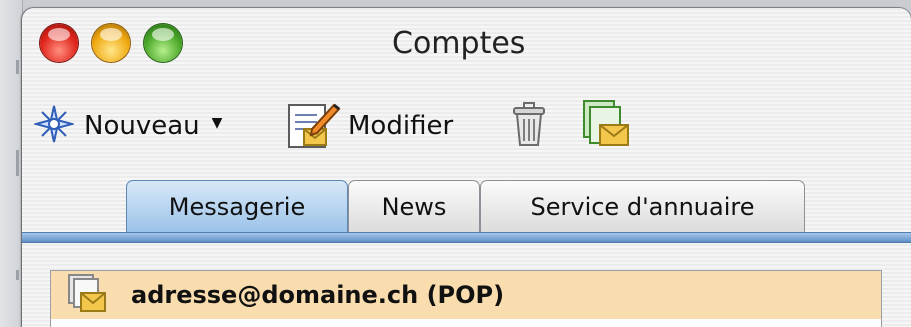  What do you see at coordinates (459, 43) in the screenshot?
I see `window-title: Comptes` at bounding box center [459, 43].